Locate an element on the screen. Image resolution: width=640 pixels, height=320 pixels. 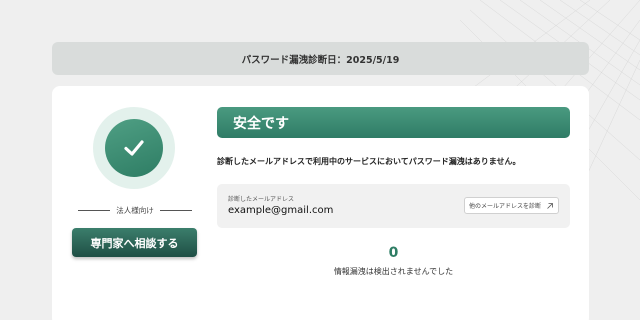
divider-line-left is located at coordinates (94, 210).